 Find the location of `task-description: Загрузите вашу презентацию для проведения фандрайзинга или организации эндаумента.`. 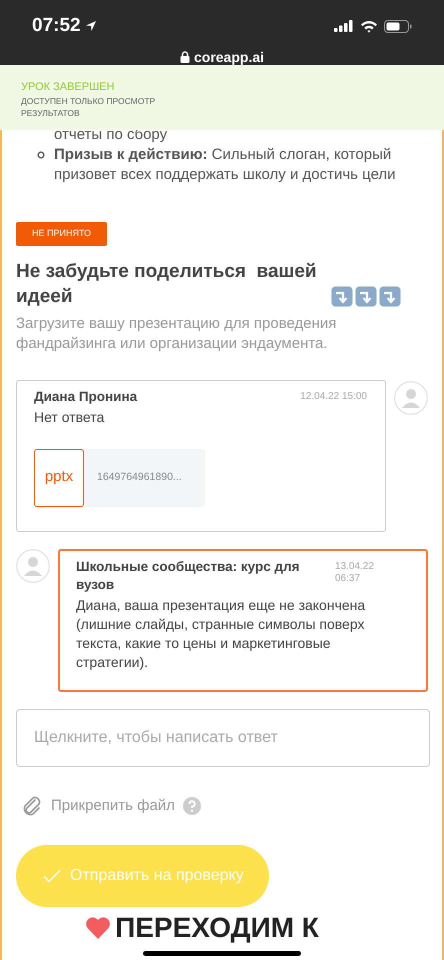

task-description: Загрузите вашу презентацию для проведения фандрайзинга или организации эндаумента. is located at coordinates (177, 334).